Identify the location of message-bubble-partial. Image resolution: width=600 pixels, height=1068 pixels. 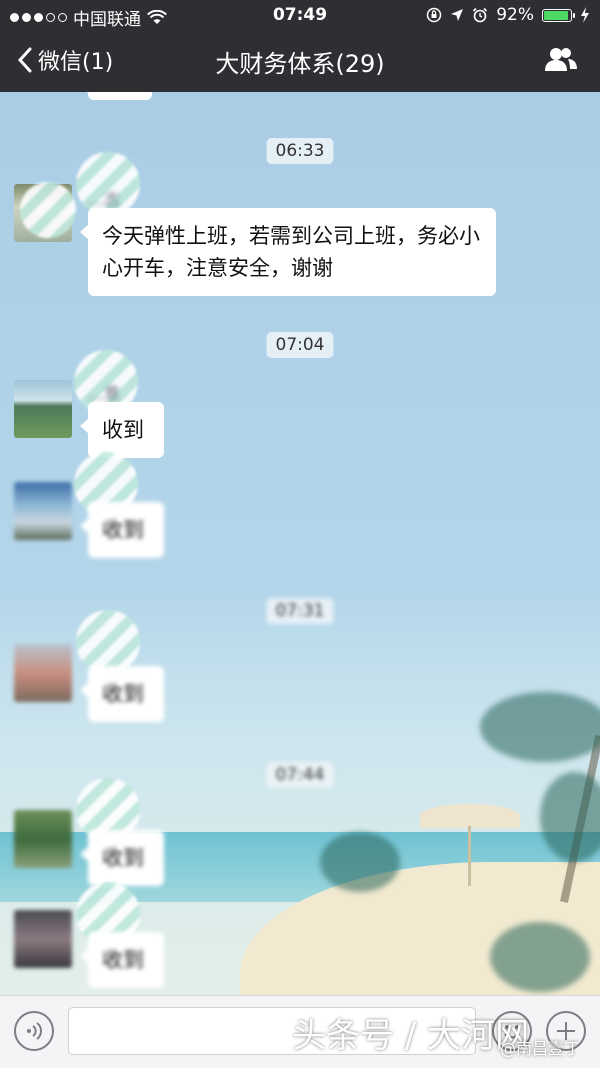
(116, 96).